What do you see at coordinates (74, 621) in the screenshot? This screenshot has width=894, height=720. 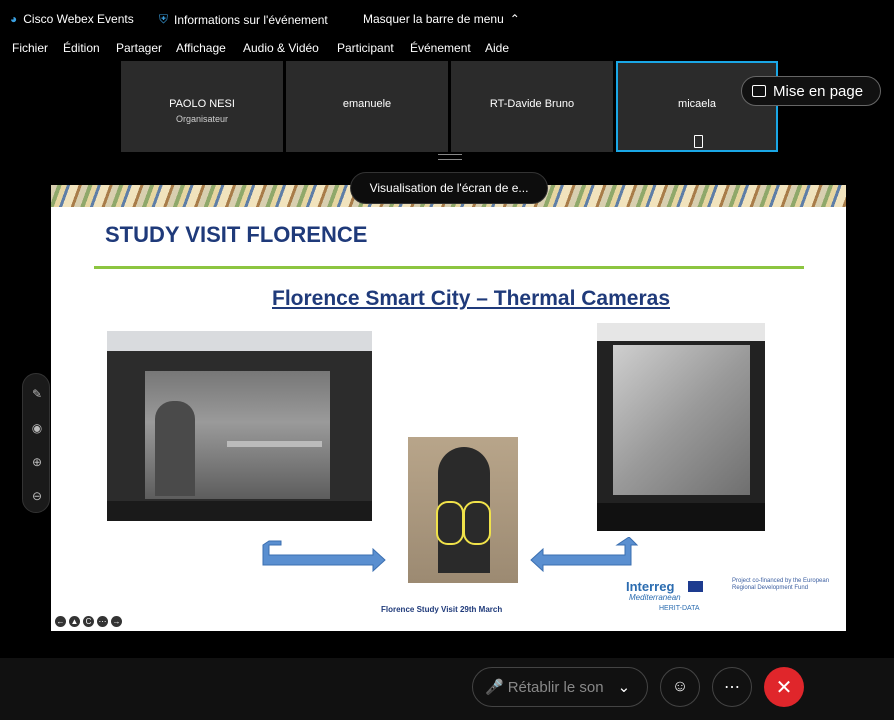 I see `pointer-icon: ▲` at bounding box center [74, 621].